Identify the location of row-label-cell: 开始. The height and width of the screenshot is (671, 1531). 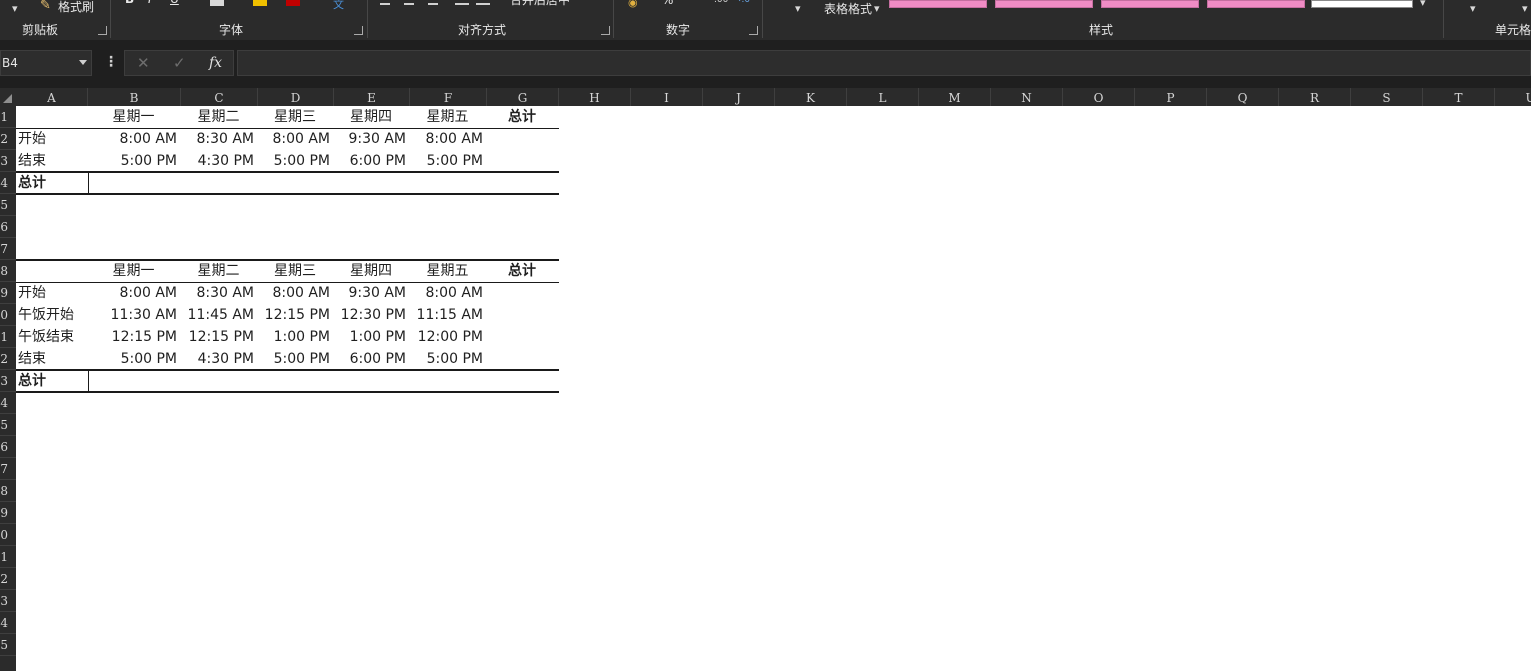
(51, 293).